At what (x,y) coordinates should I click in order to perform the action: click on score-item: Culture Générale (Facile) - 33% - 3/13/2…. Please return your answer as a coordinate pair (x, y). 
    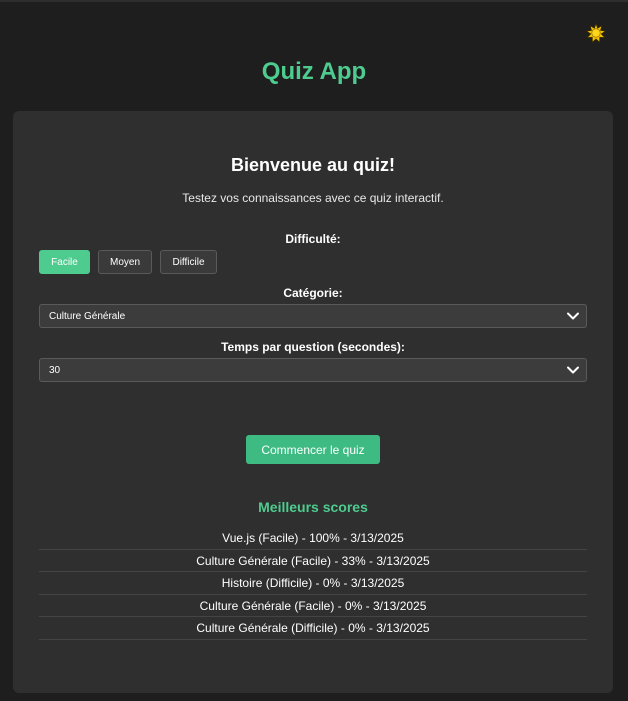
    Looking at the image, I should click on (313, 561).